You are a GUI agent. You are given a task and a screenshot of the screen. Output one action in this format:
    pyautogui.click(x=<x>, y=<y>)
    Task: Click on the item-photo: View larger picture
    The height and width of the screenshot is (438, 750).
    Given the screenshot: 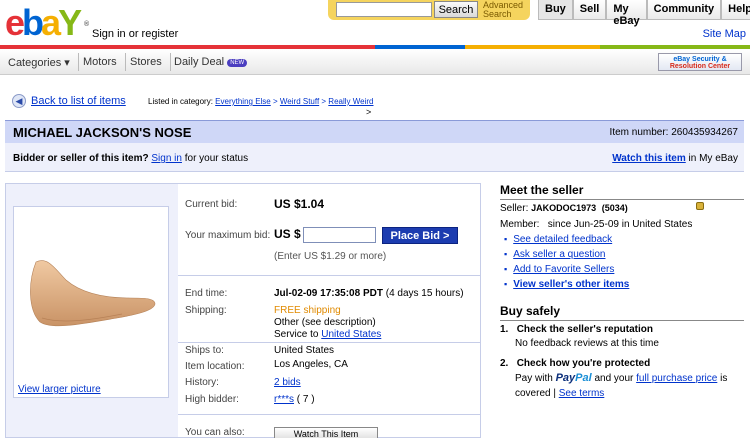 What is the action you would take?
    pyautogui.click(x=91, y=302)
    